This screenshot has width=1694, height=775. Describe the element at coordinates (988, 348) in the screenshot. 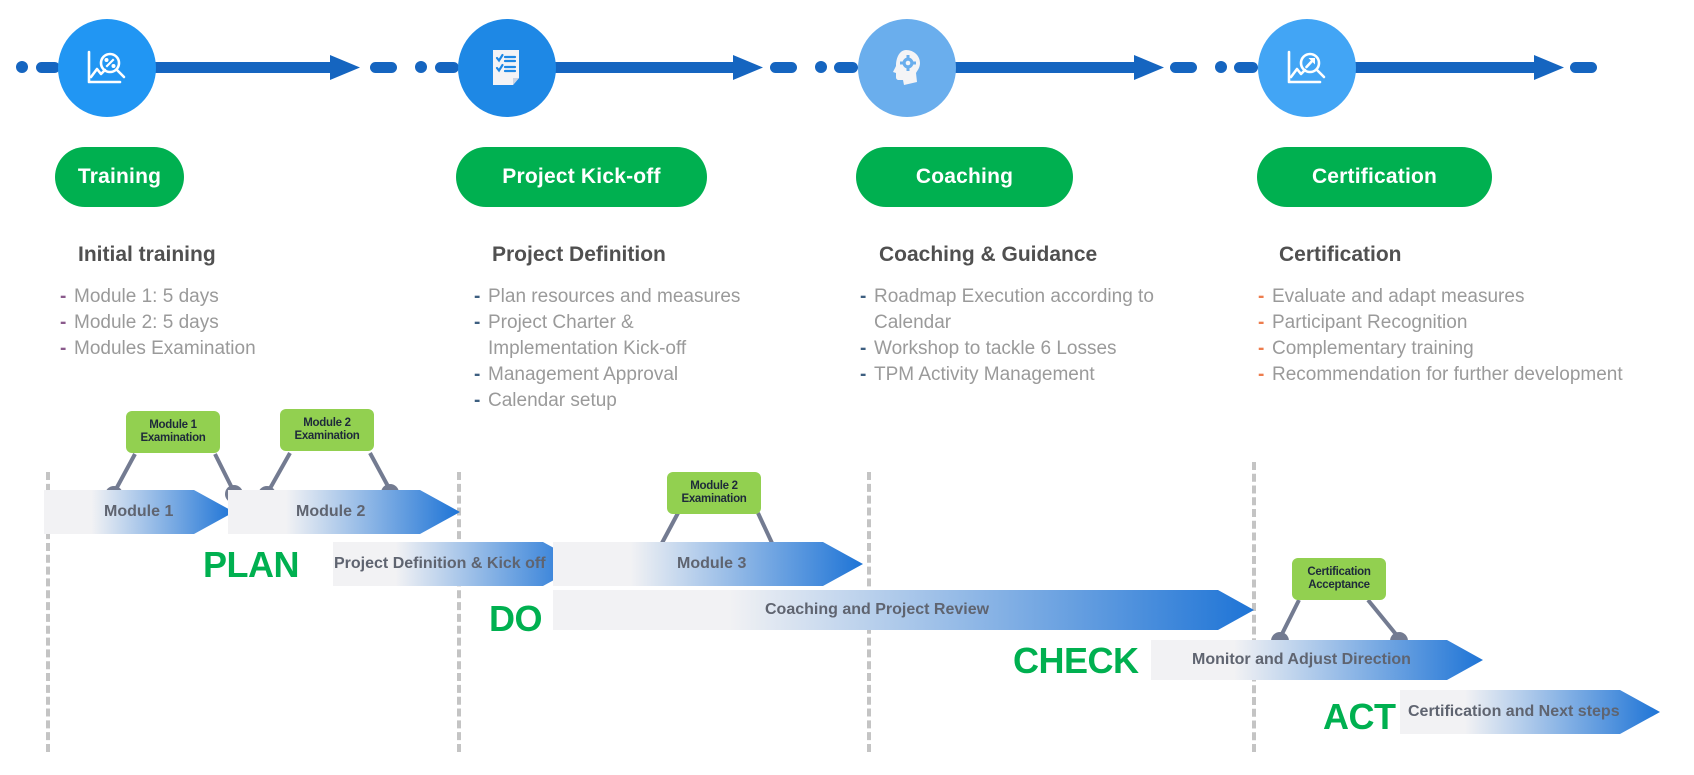

I see `list-item: - Workshop to tackle 6 Losses` at that location.